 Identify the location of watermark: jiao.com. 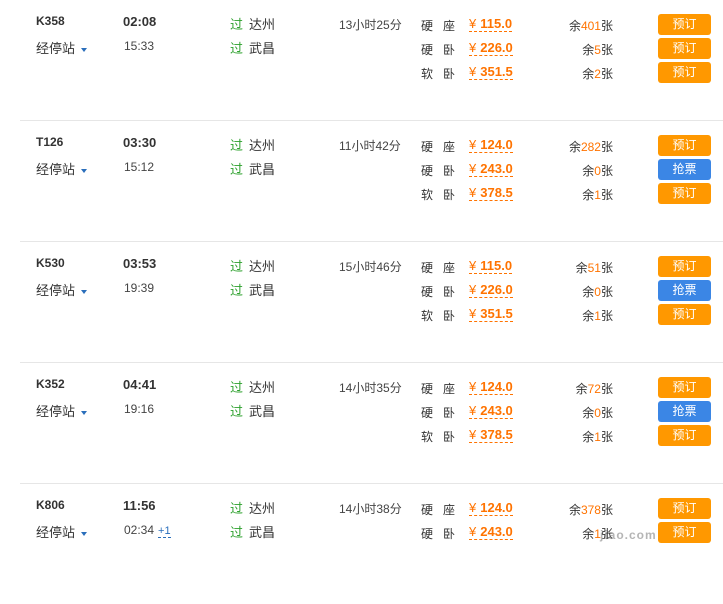
(628, 535).